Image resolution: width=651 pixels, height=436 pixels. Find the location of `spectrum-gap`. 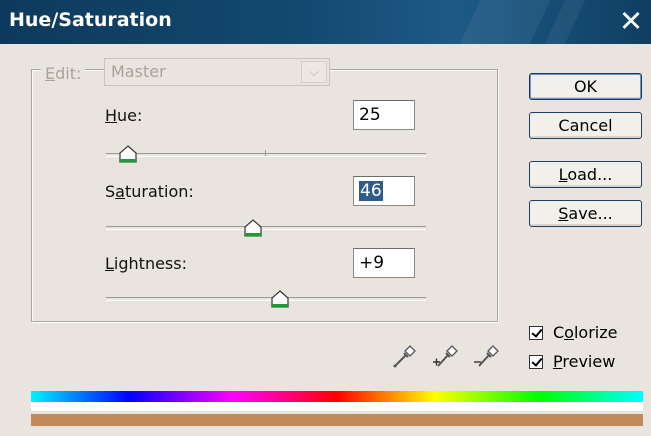

spectrum-gap is located at coordinates (337, 406).